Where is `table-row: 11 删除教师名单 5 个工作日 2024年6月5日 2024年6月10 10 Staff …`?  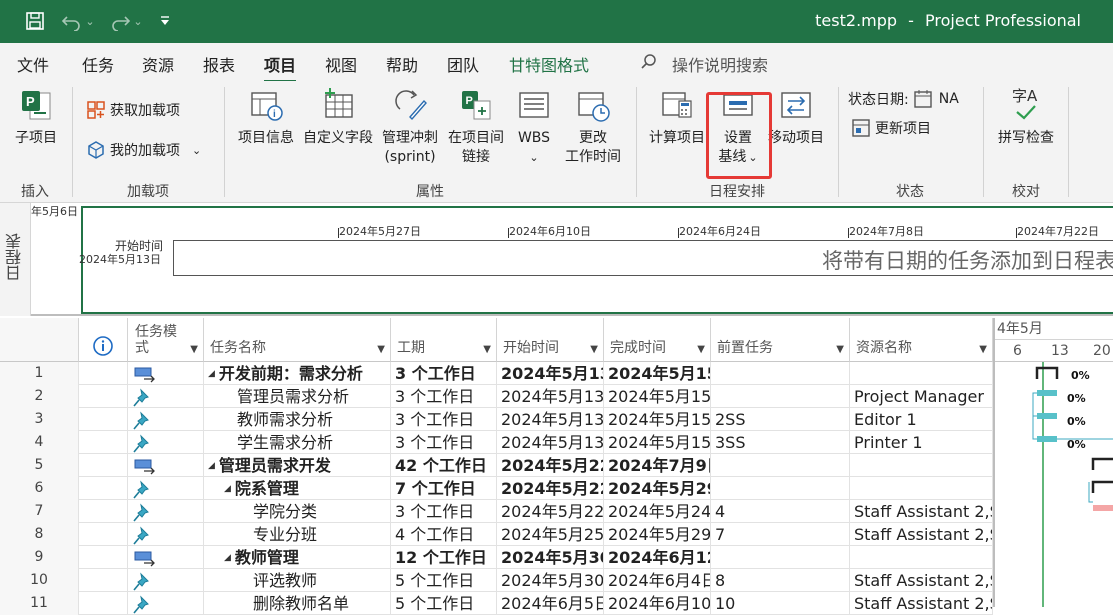
table-row: 11 删除教师名单 5 个工作日 2024年6月5日 2024年6月10 10 Staff … is located at coordinates (496, 603).